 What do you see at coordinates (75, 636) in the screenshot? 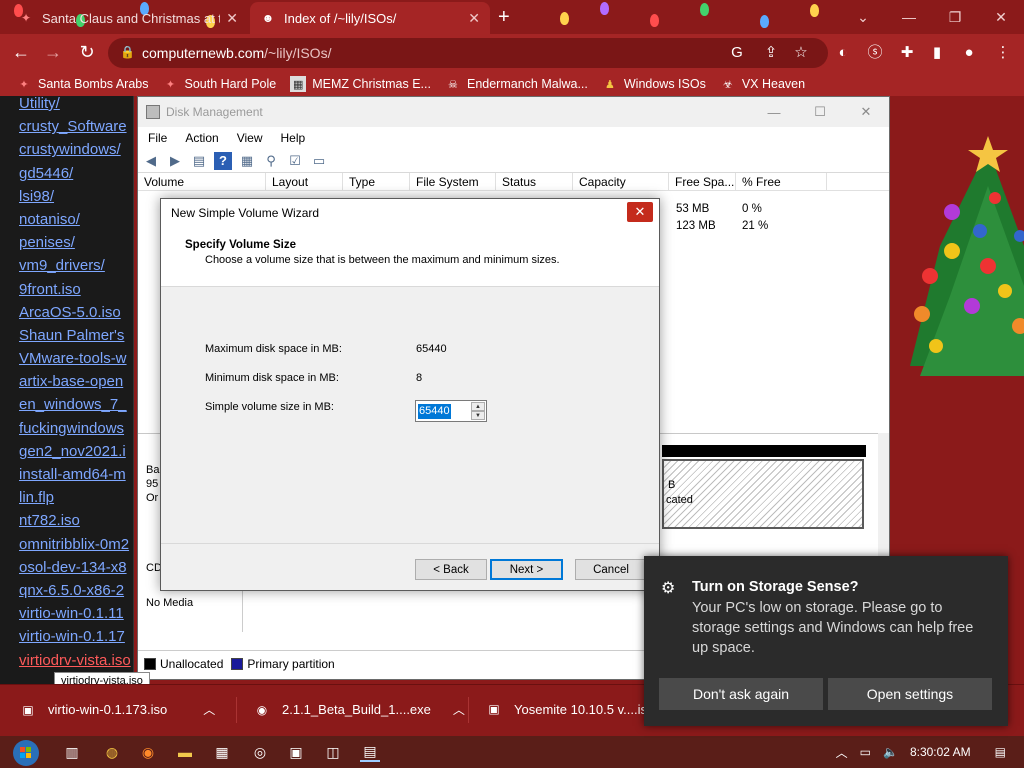
I see `file-link: virtio-win-0.1.17` at bounding box center [75, 636].